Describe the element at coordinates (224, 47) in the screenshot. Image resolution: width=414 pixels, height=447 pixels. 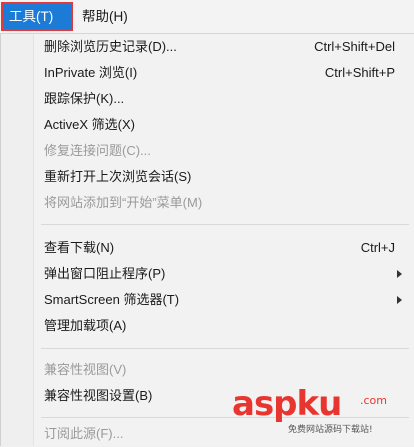
I see `menu-item-delete-history: 删除浏览历史记录(D)... Ctrl+Shift+Del` at that location.